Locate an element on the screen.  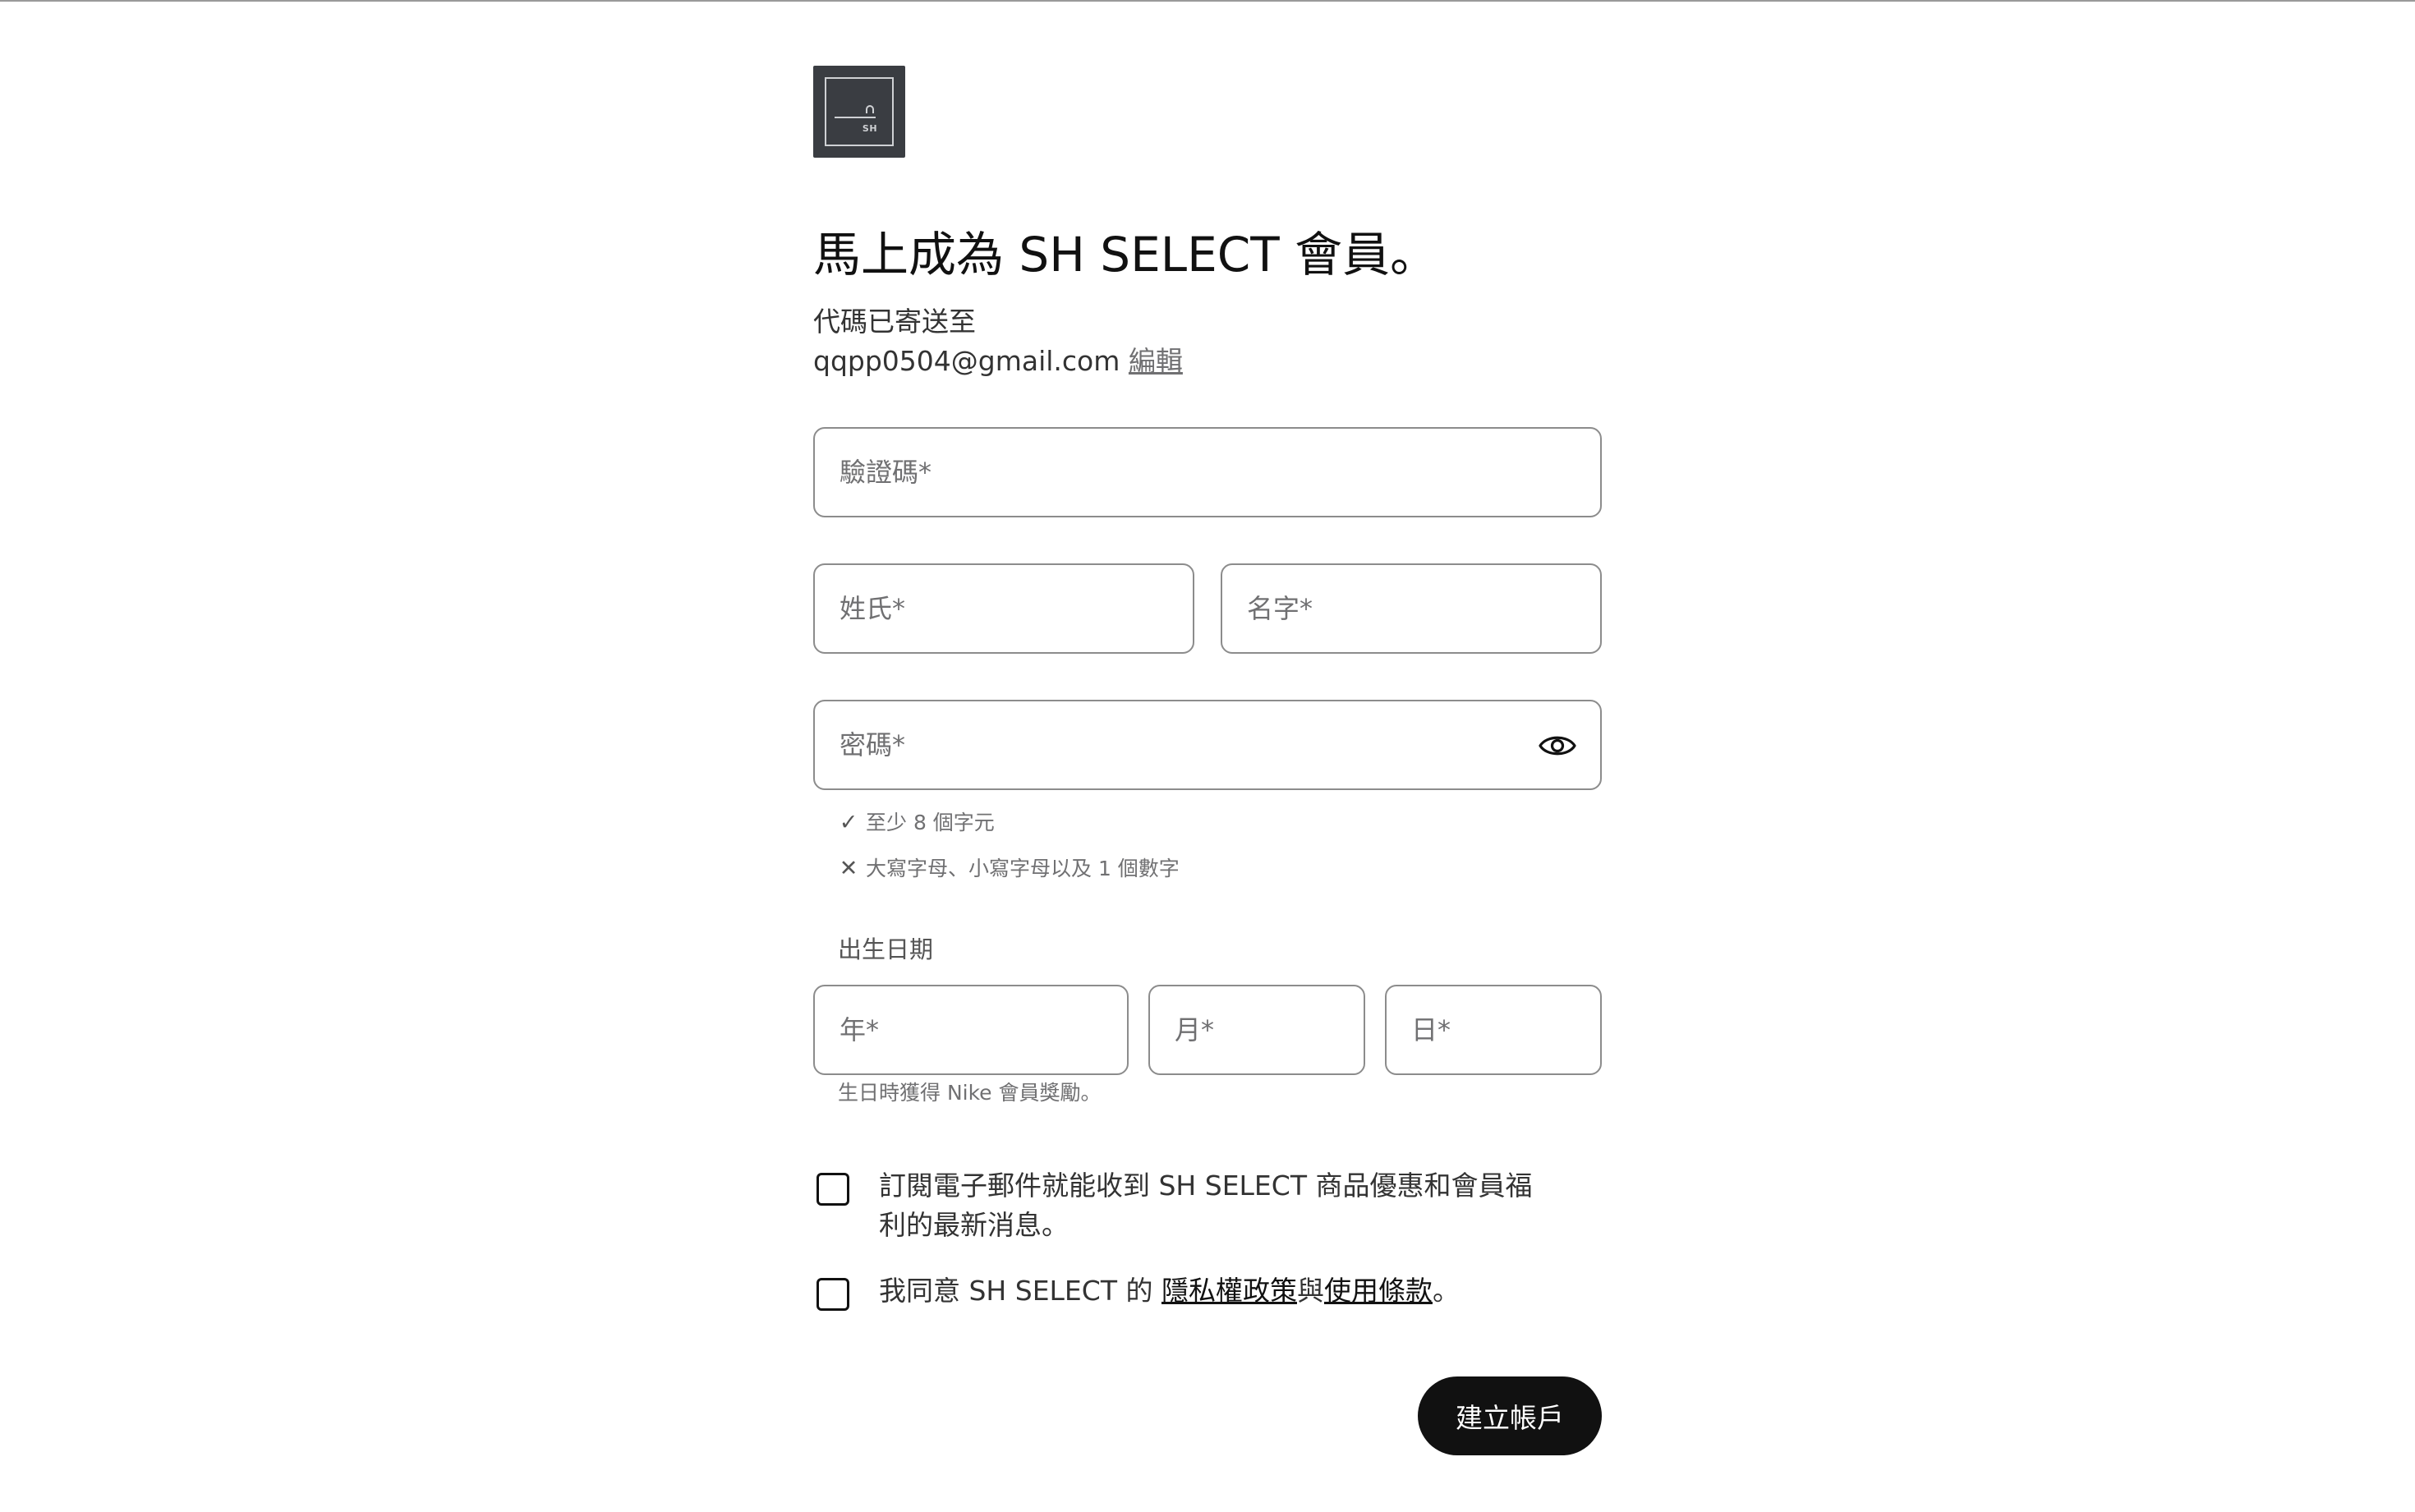
newsletter-checkbox is located at coordinates (832, 1189).